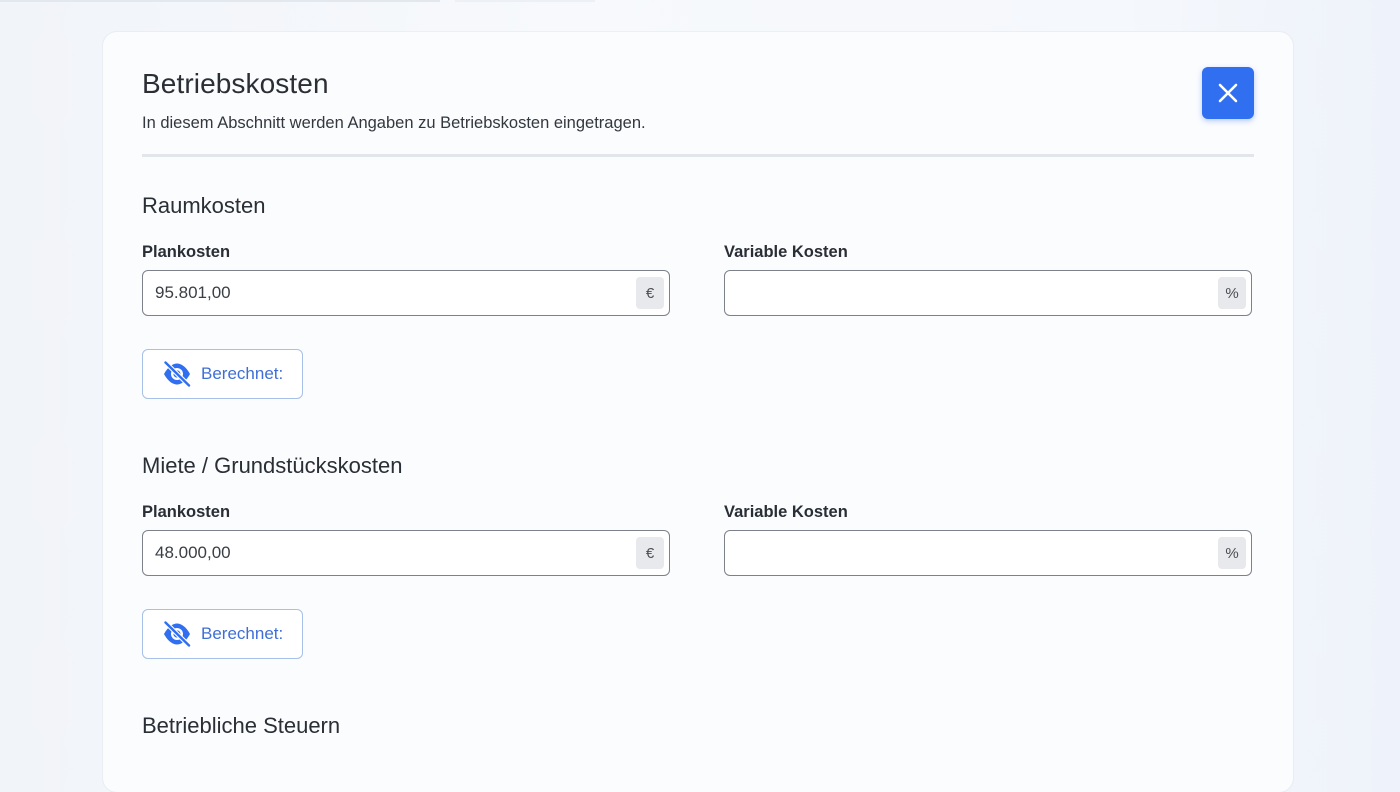 Image resolution: width=1400 pixels, height=792 pixels. Describe the element at coordinates (272, 465) in the screenshot. I see `section-title-miete: Miete / Grundstückskosten` at that location.